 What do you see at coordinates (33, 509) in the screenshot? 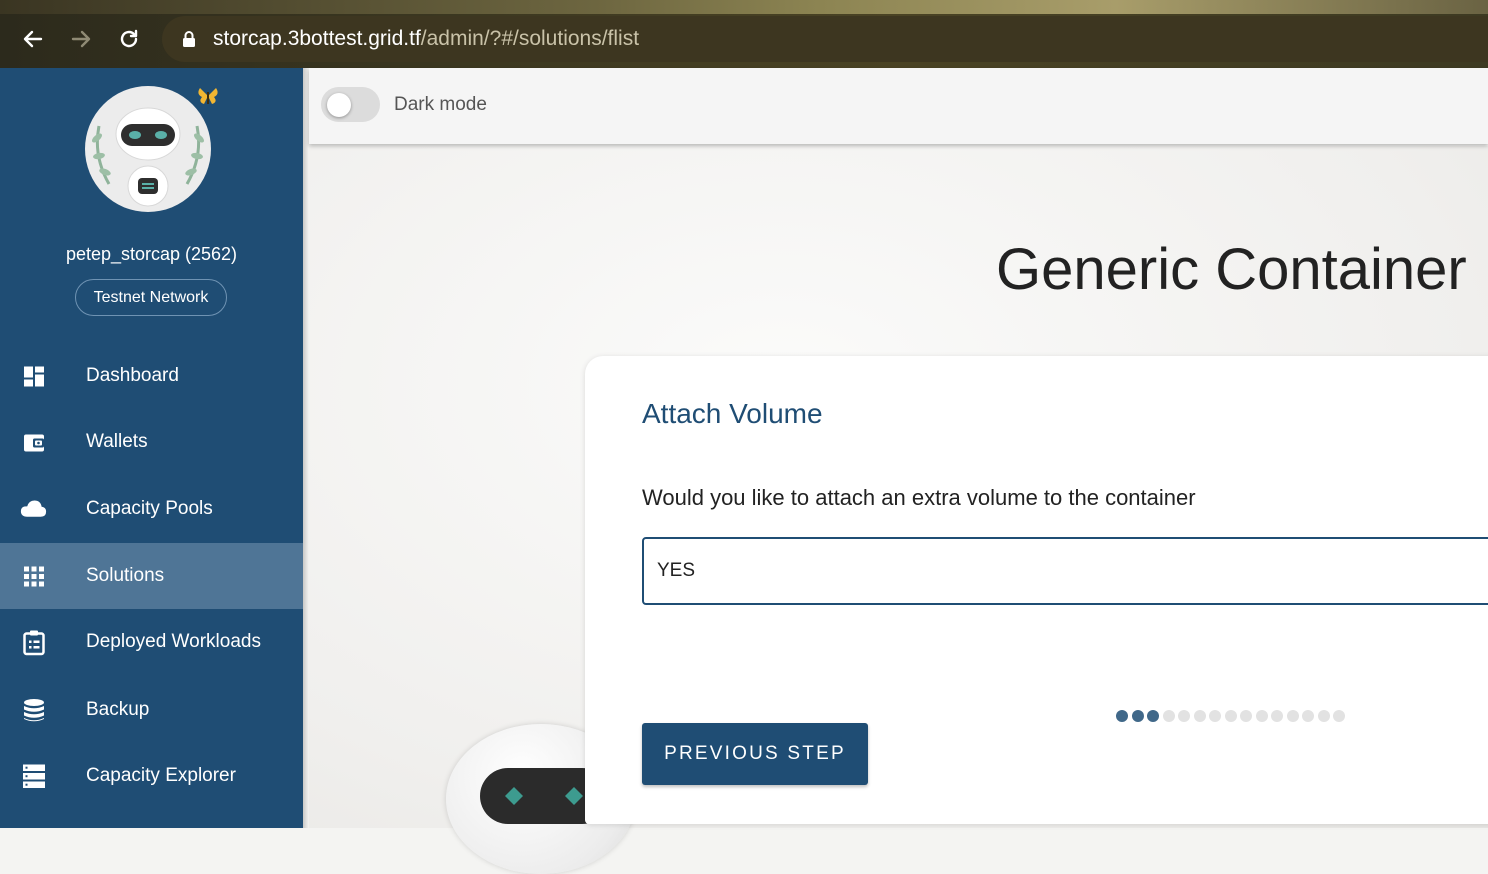
I see `cloud-icon` at bounding box center [33, 509].